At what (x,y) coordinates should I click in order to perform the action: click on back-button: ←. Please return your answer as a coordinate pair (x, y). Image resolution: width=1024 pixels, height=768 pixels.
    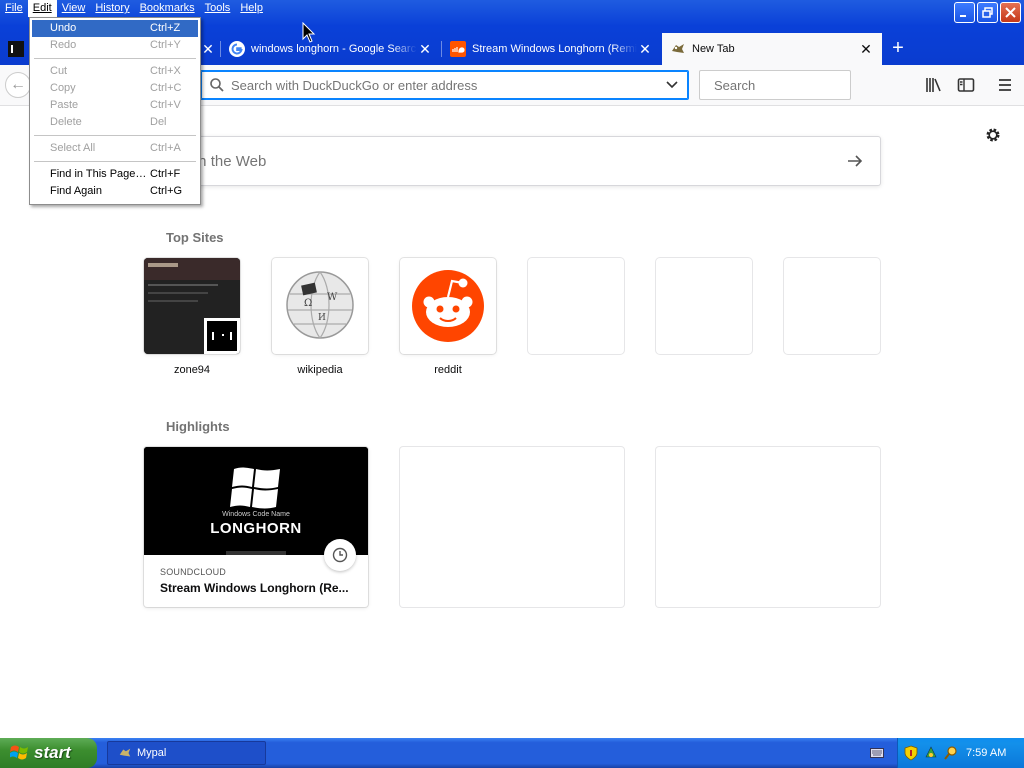
    Looking at the image, I should click on (18, 85).